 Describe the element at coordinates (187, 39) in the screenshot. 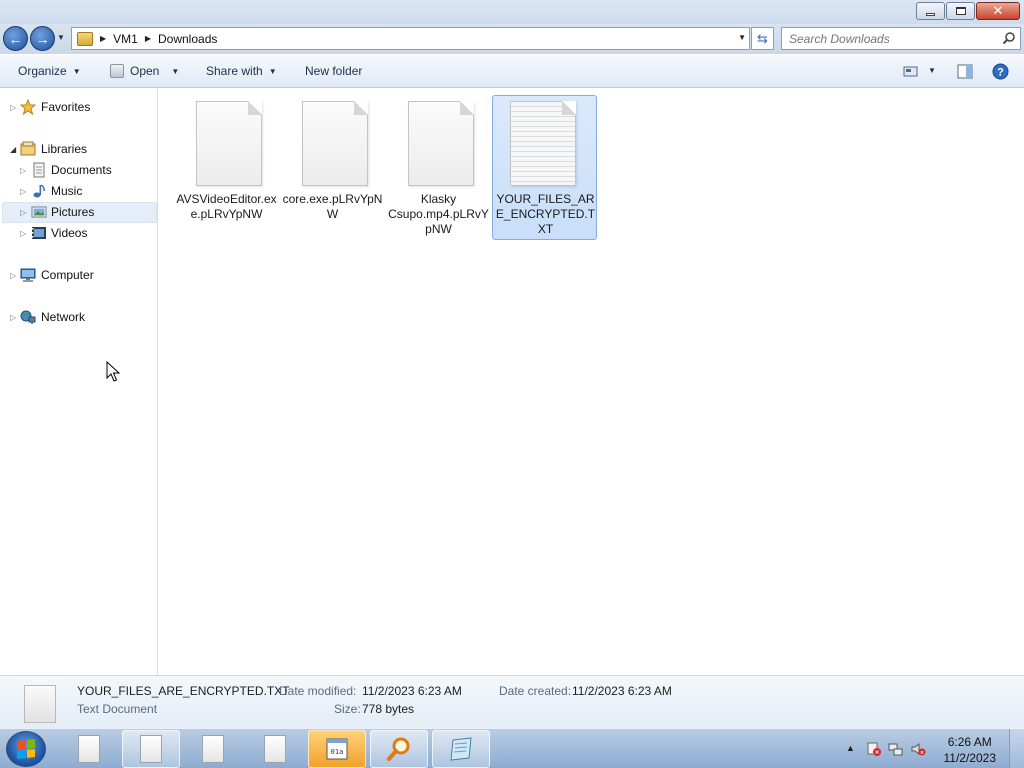

I see `breadcrumb-downloads: Downloads` at that location.